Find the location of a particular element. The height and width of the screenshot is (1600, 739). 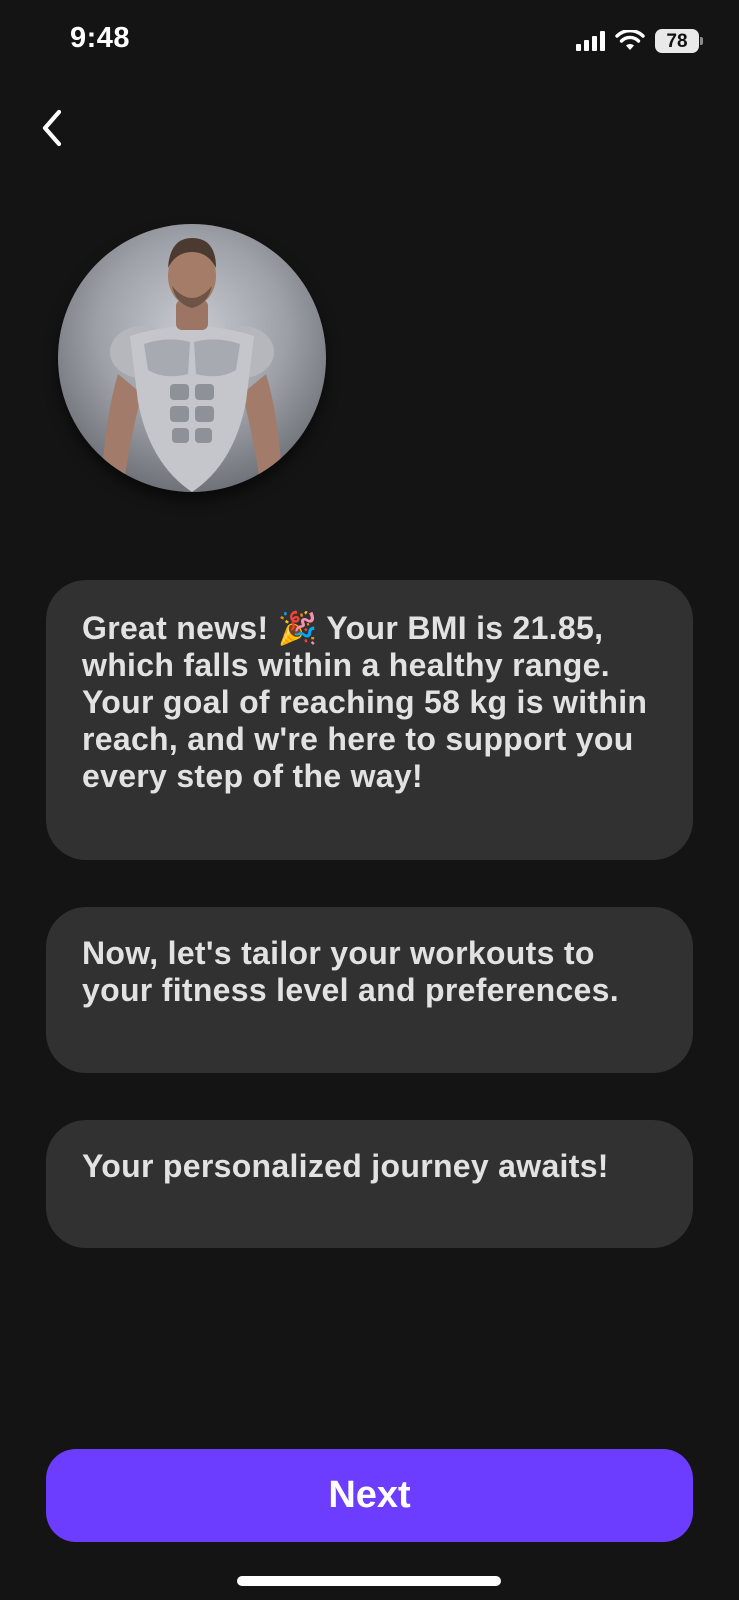

home-indicator is located at coordinates (369, 1581).